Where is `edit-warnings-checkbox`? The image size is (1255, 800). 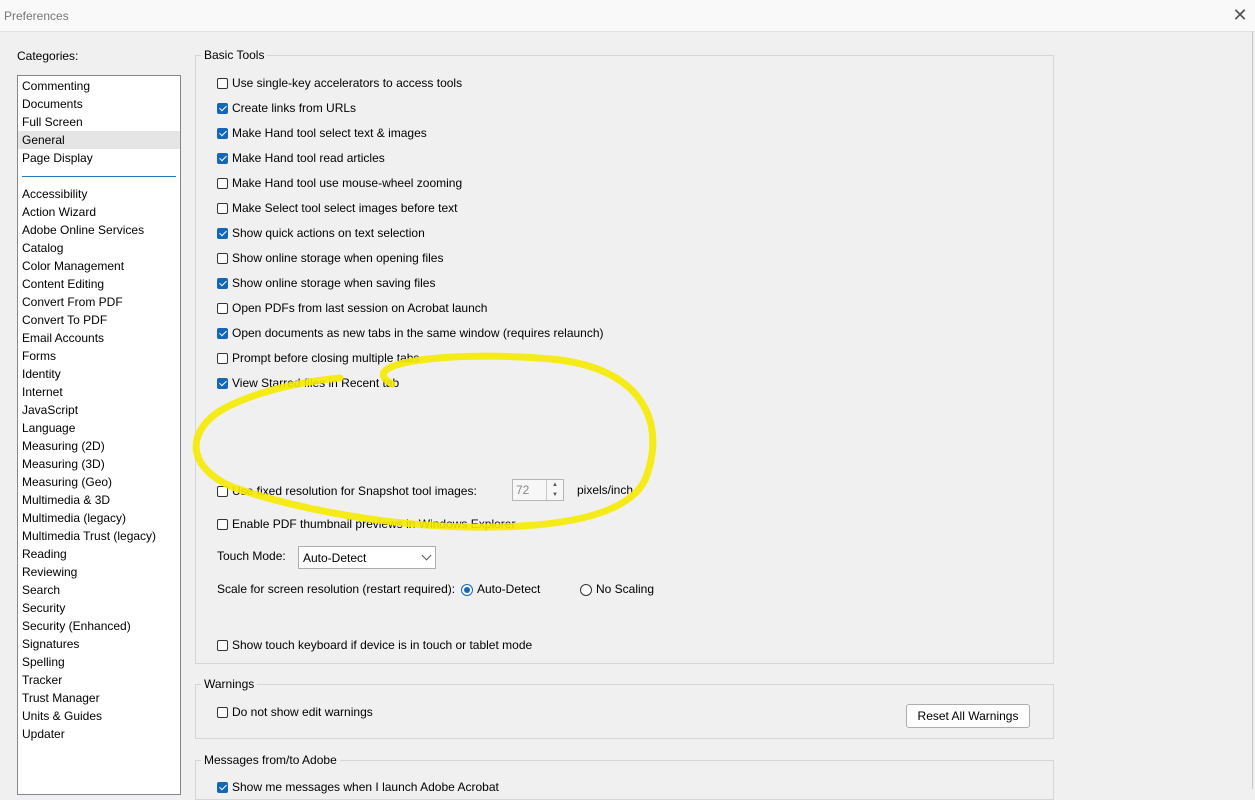
edit-warnings-checkbox is located at coordinates (222, 712).